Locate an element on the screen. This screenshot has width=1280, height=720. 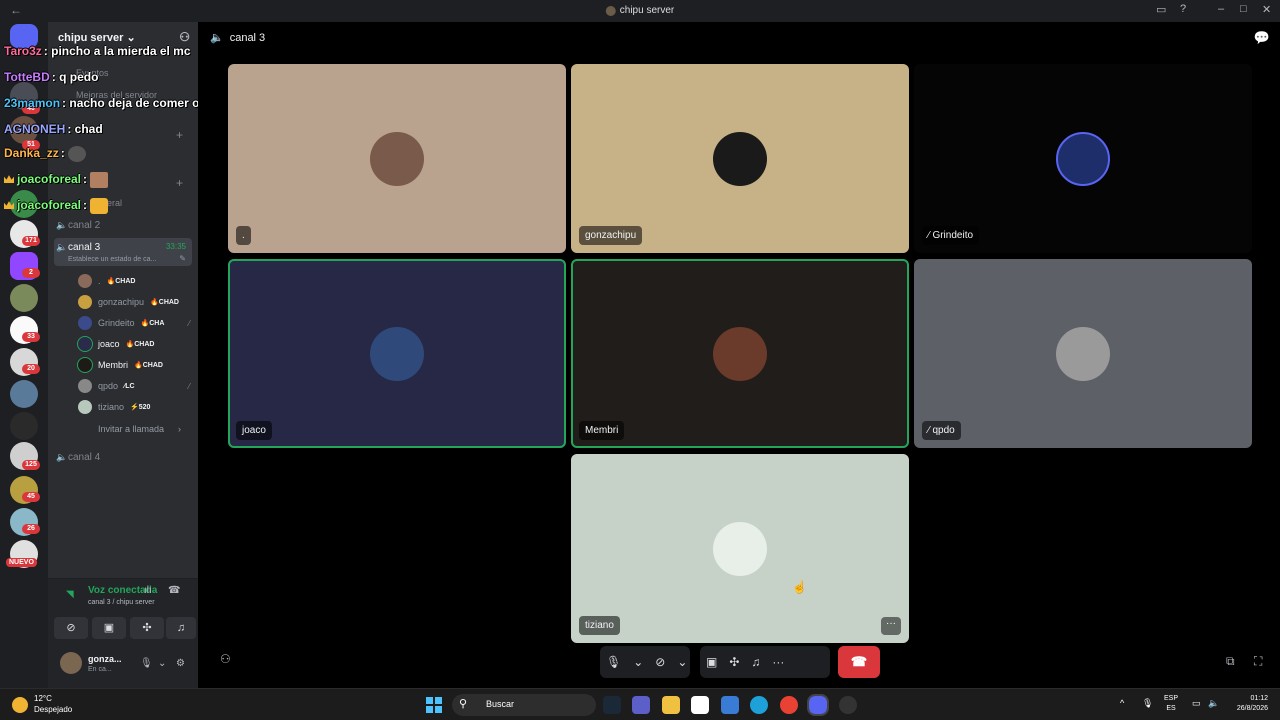
voice-member: joaco 🔥CHAD is located at coordinates (136, 344).